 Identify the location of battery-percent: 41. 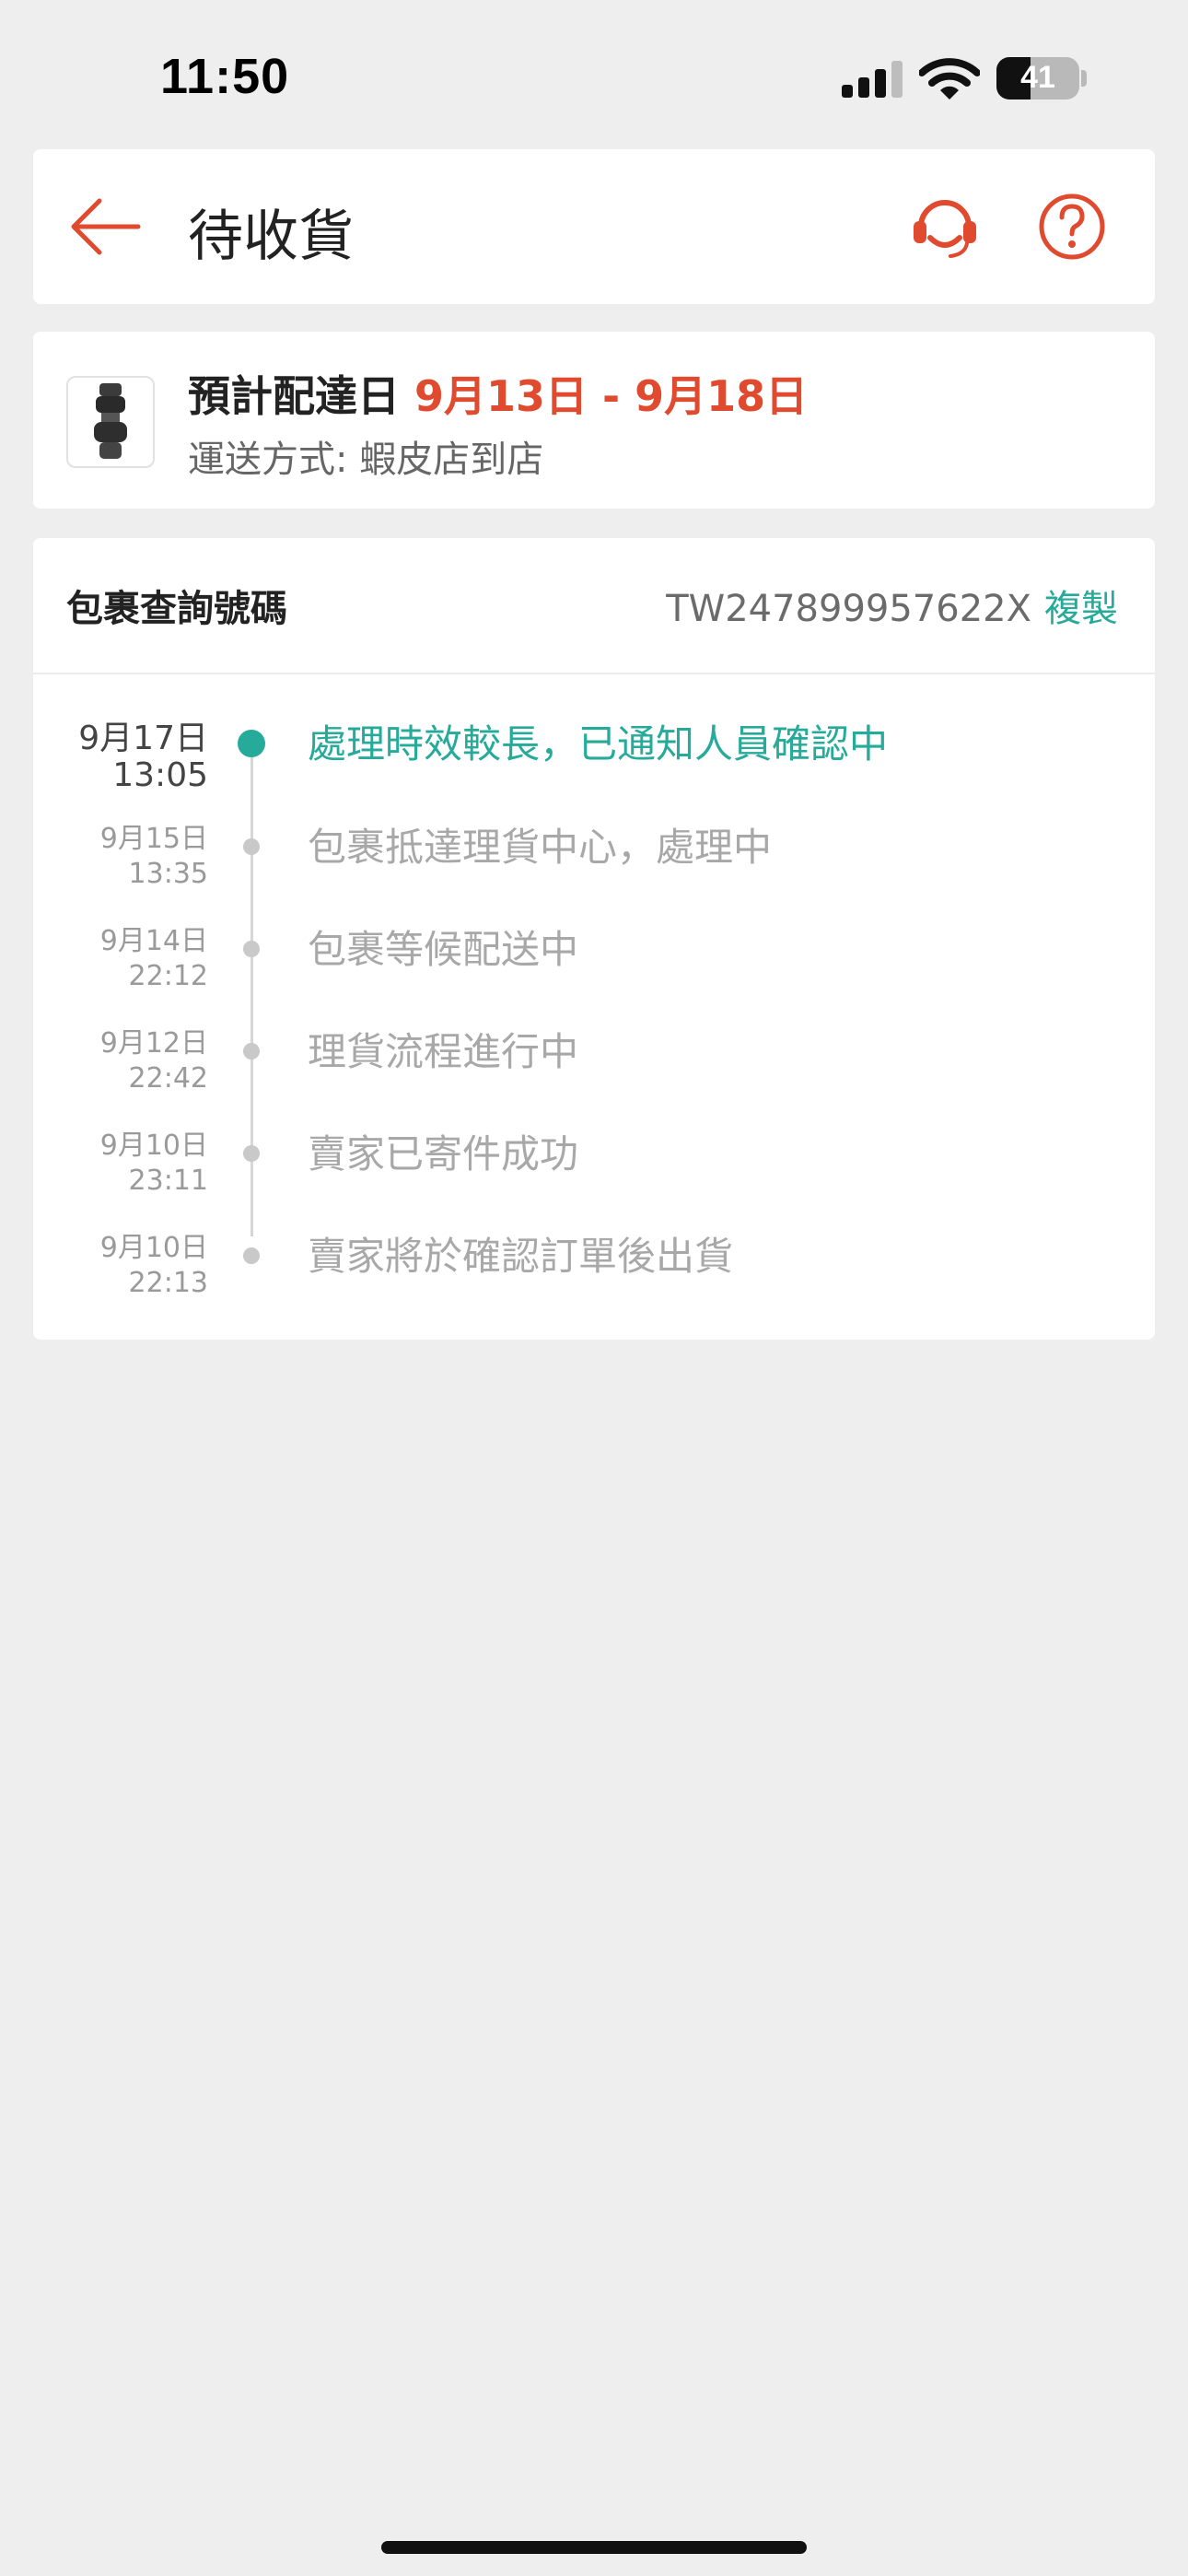
(1037, 77).